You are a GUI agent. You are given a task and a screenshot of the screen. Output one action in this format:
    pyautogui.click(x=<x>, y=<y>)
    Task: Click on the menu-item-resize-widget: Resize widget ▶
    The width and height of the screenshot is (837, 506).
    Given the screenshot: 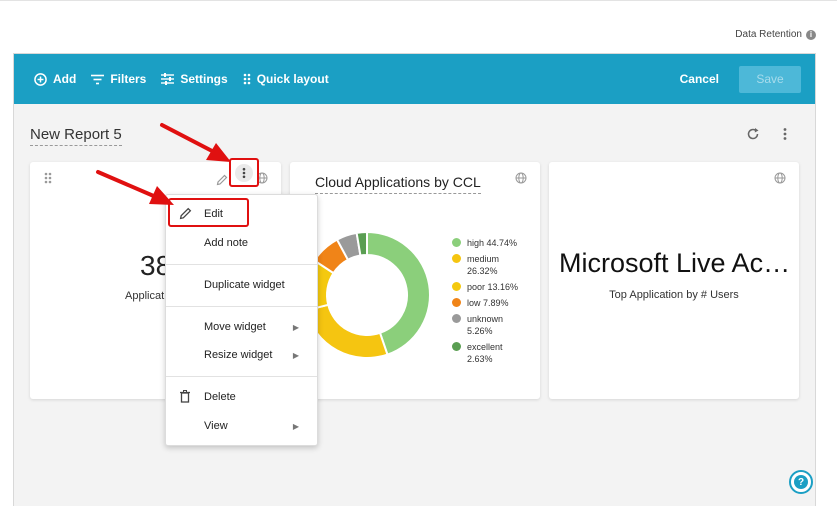 What is the action you would take?
    pyautogui.click(x=241, y=355)
    